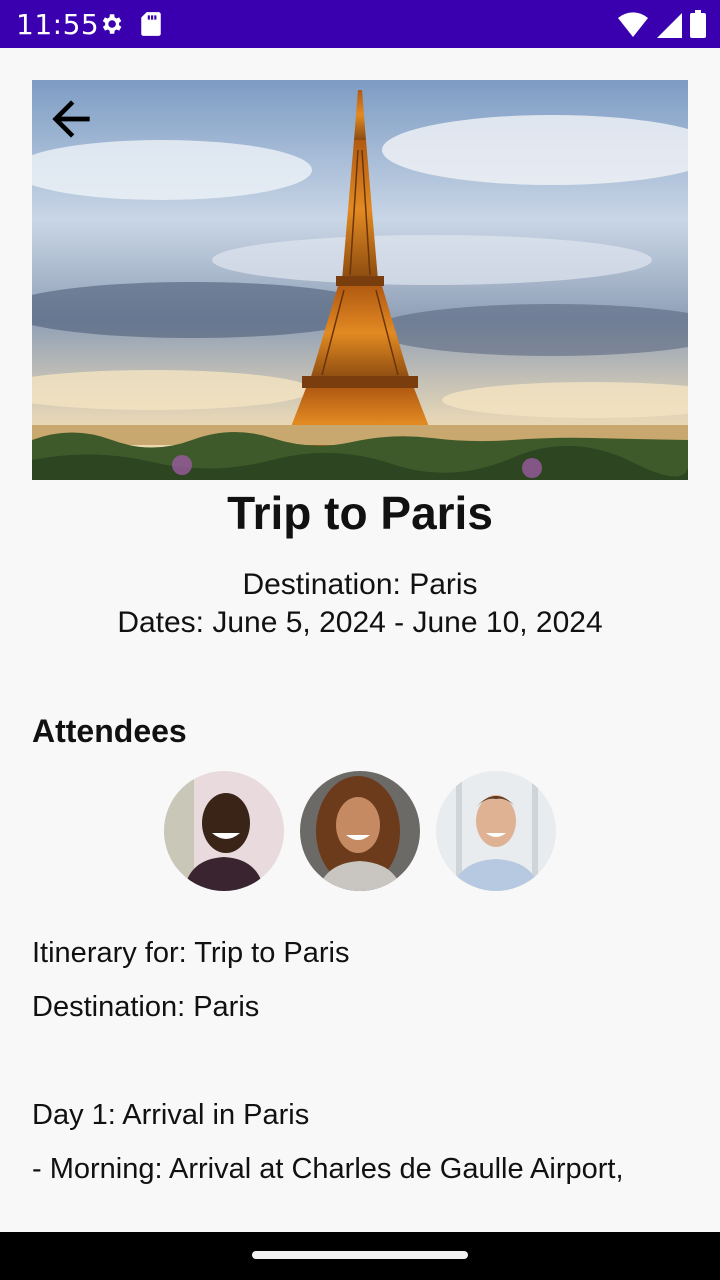 The width and height of the screenshot is (720, 1280). I want to click on back-button, so click(71, 121).